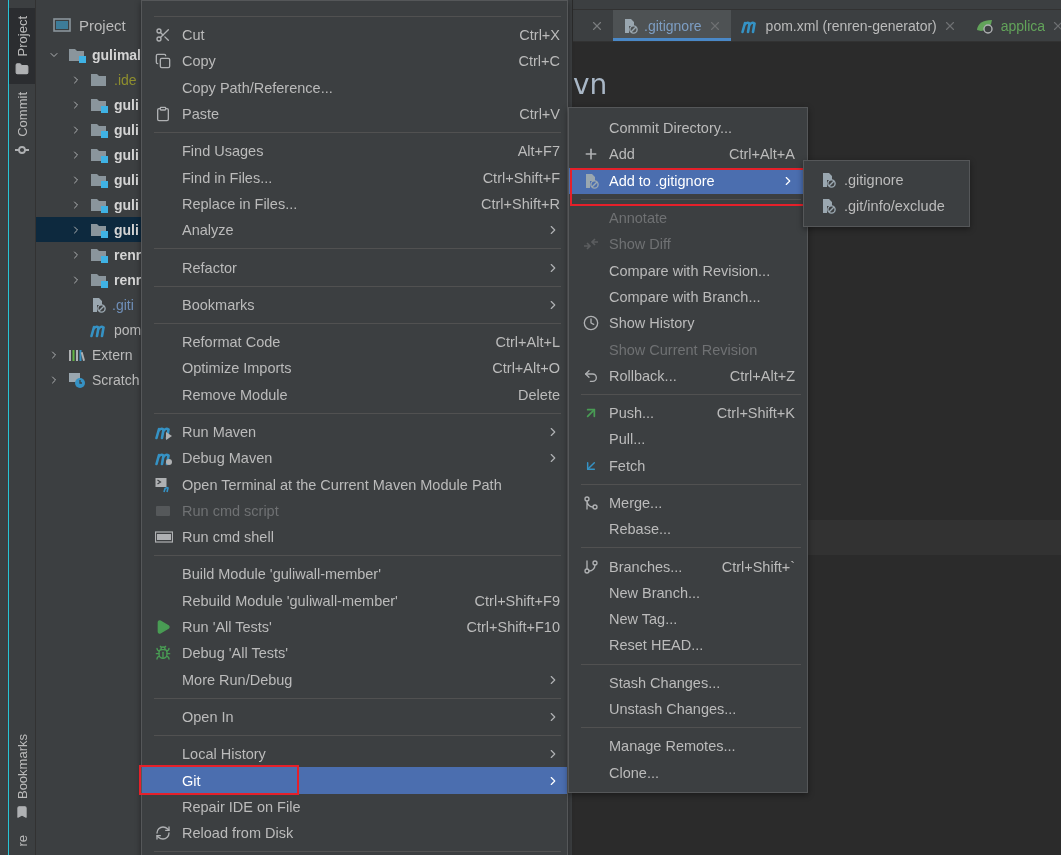 The height and width of the screenshot is (855, 1061). What do you see at coordinates (102, 25) in the screenshot?
I see `panel-title: Project` at bounding box center [102, 25].